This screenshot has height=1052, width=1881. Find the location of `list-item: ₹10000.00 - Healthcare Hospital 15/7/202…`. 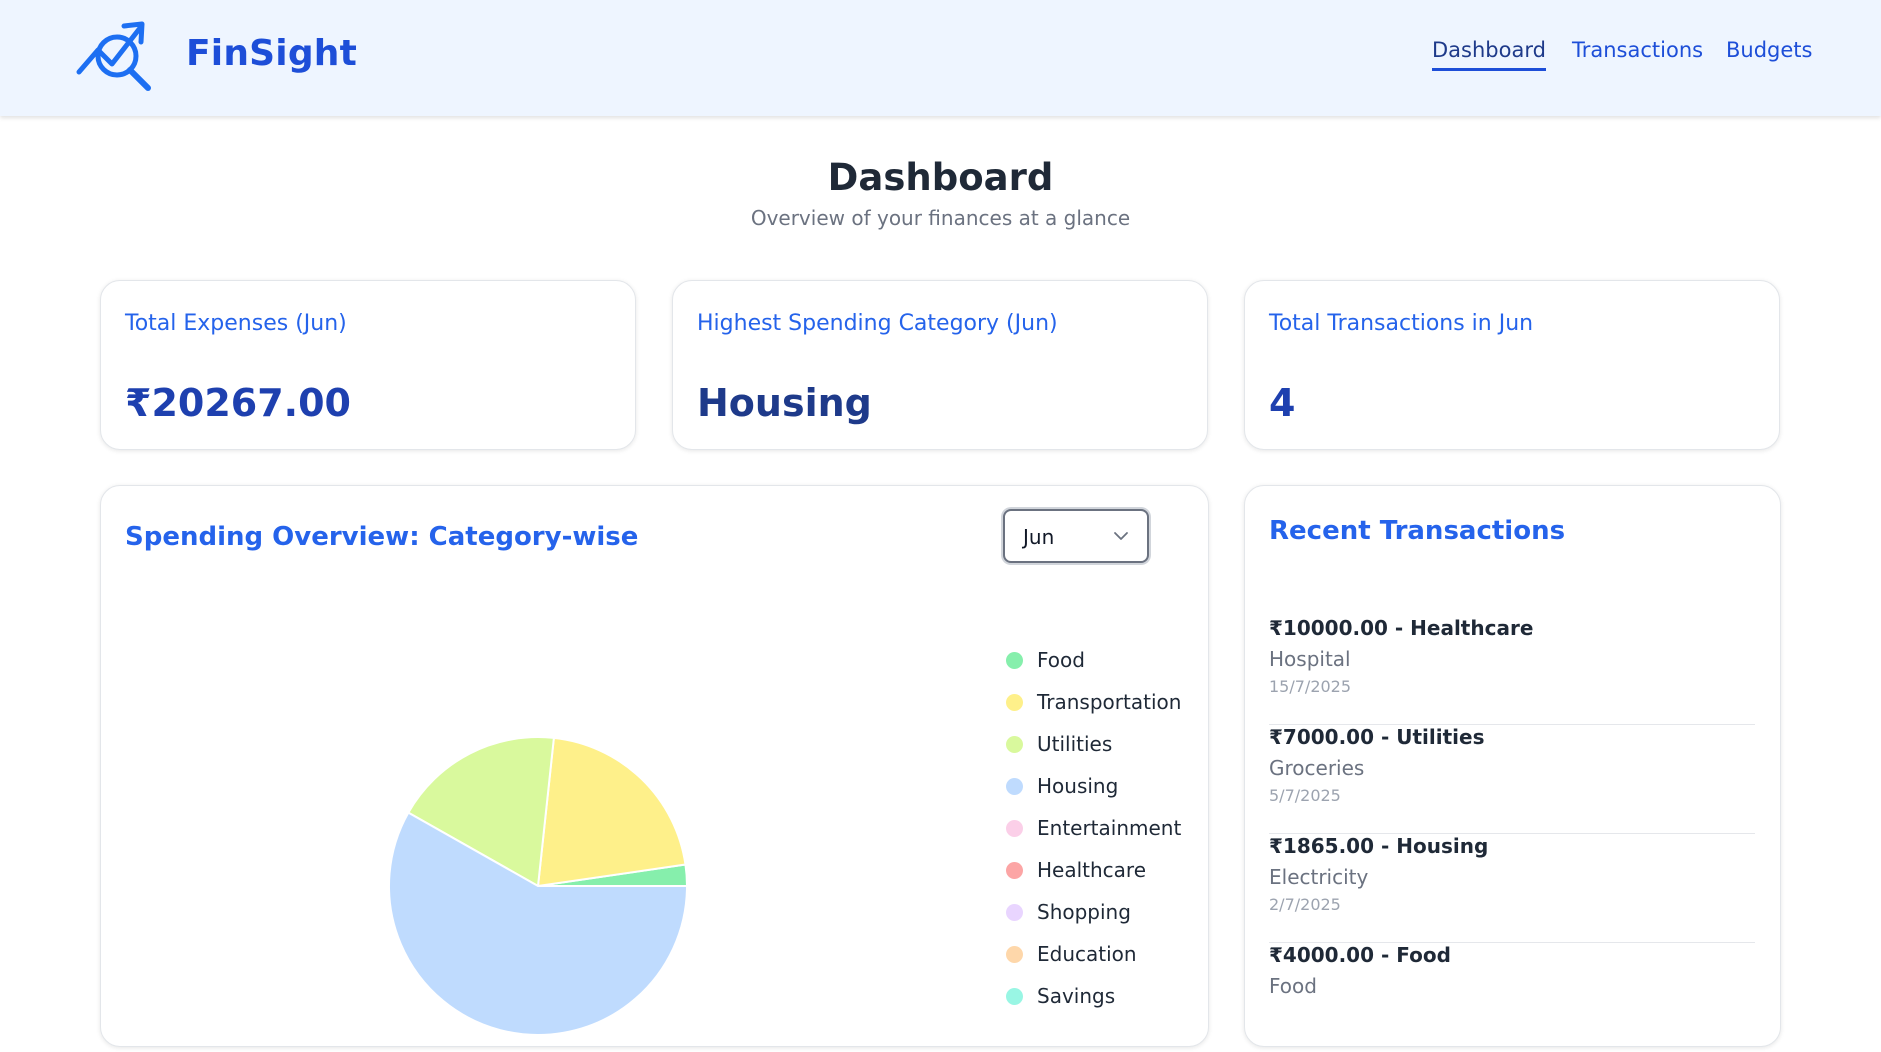

list-item: ₹10000.00 - Healthcare Hospital 15/7/202… is located at coordinates (1512, 670).